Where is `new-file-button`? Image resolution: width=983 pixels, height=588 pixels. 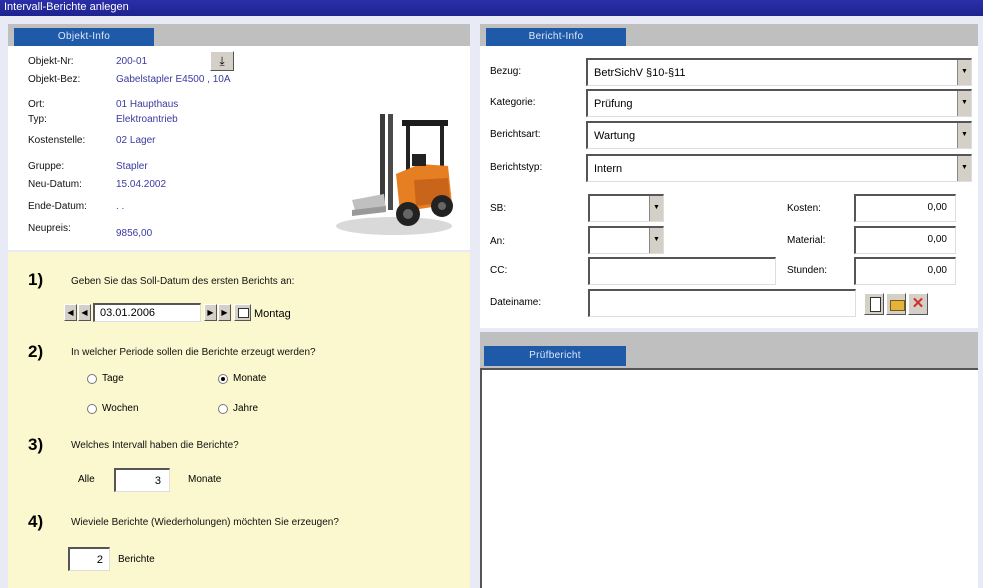
new-file-button is located at coordinates (874, 304).